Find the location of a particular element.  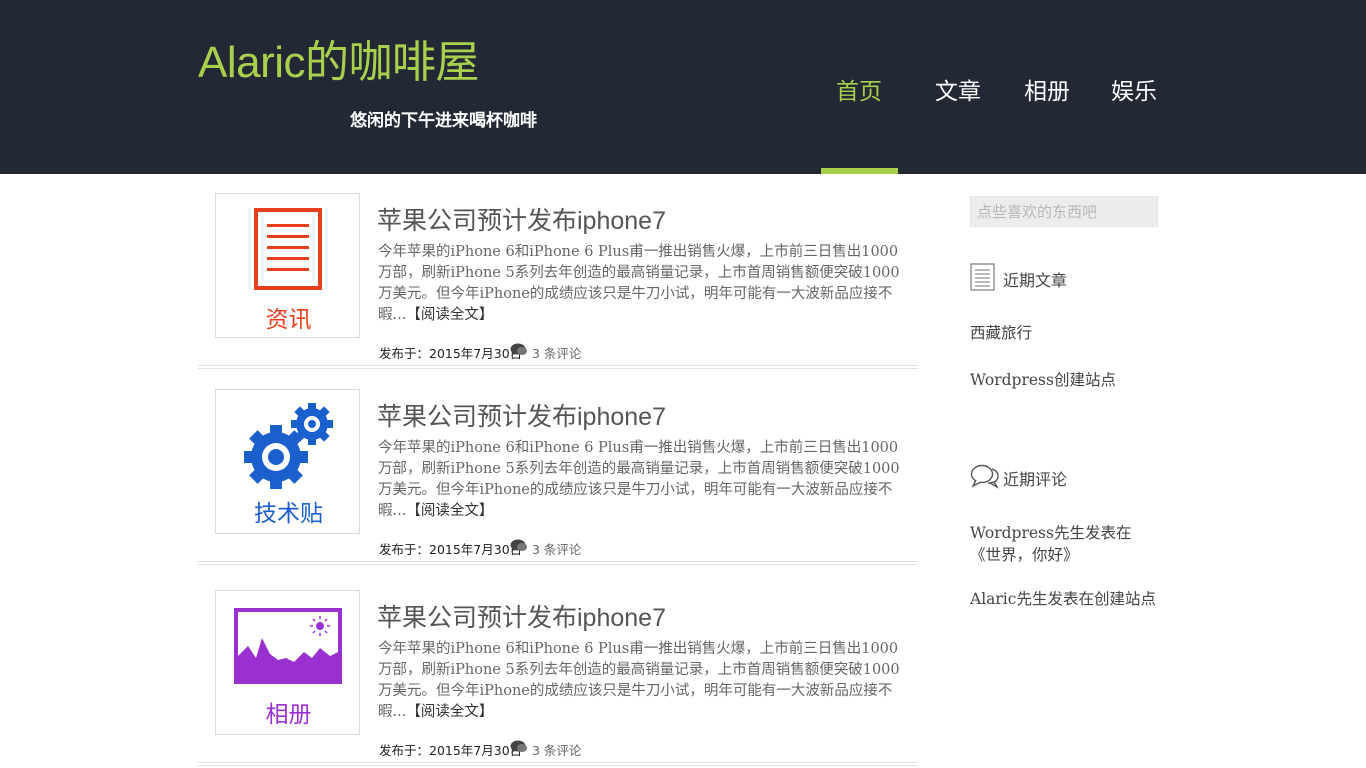

post-thumbnail: 相册 is located at coordinates (287, 662).